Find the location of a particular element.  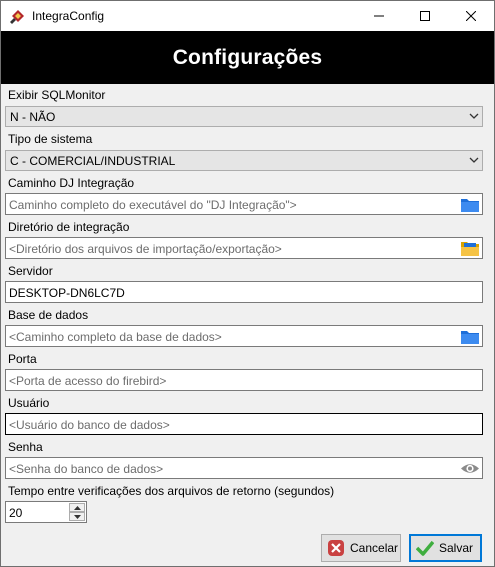

servidor-value: DESKTOP-DN6LC7D is located at coordinates (67, 293).